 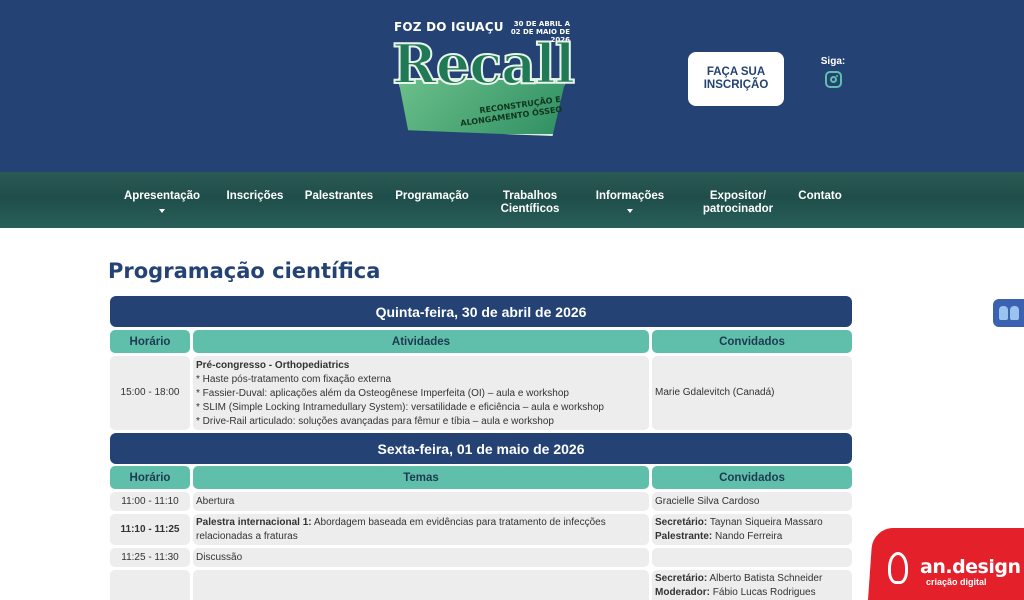 I want to click on table-cell-topic: Discussão, so click(x=421, y=557).